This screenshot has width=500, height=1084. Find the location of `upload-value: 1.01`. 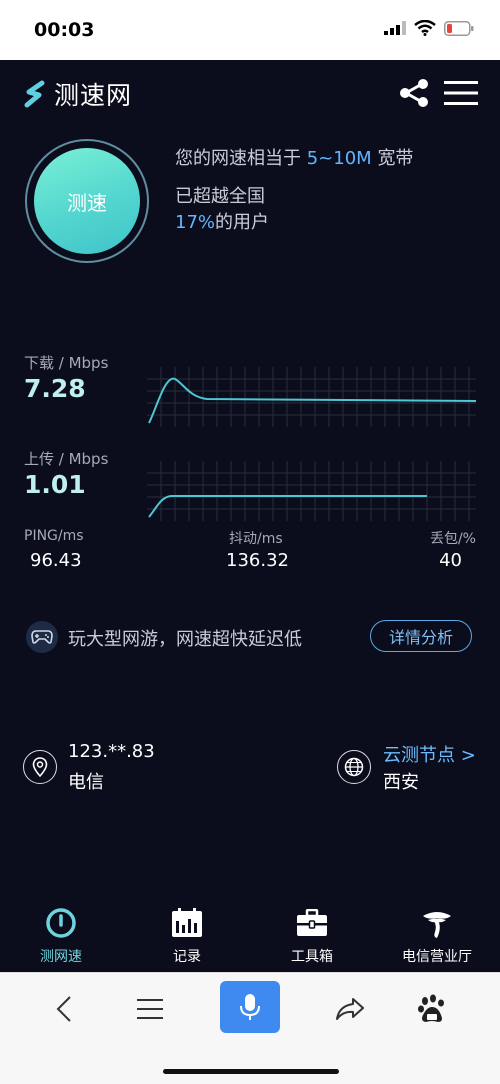

upload-value: 1.01 is located at coordinates (55, 484).